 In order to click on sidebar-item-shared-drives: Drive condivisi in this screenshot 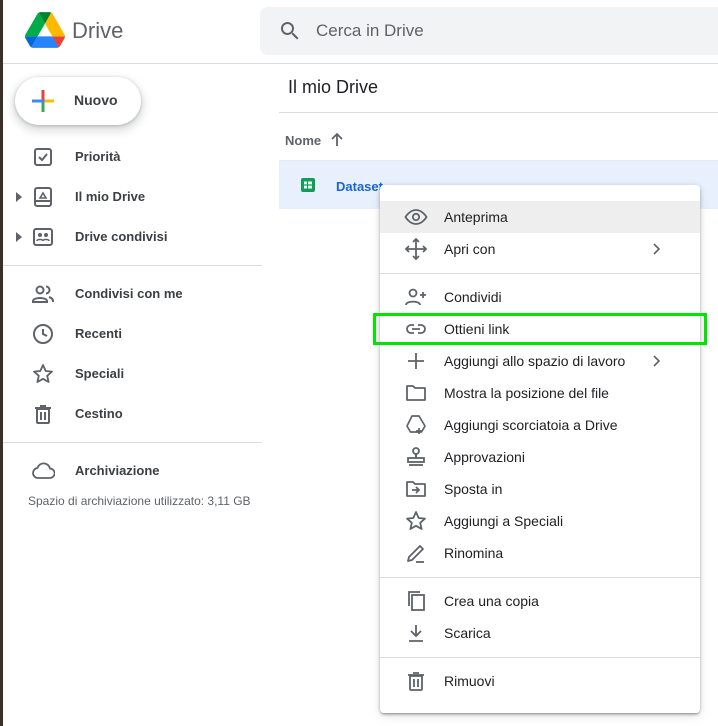, I will do `click(132, 237)`.